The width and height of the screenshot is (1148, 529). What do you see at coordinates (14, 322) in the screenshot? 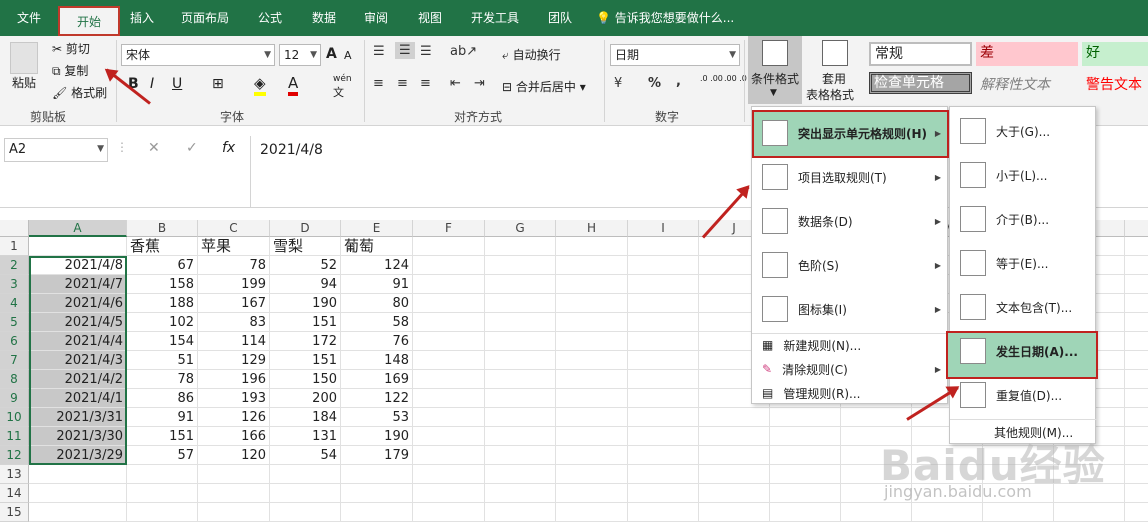
I see `row-header-5: 5` at bounding box center [14, 322].